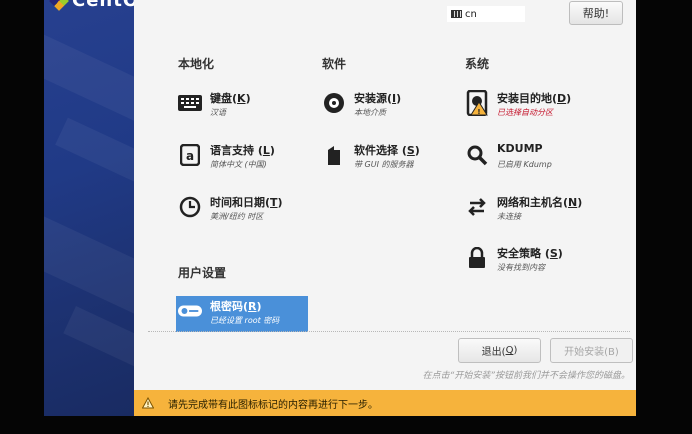 Image resolution: width=692 pixels, height=434 pixels. I want to click on keyboard-layout-indicator: cn, so click(486, 14).